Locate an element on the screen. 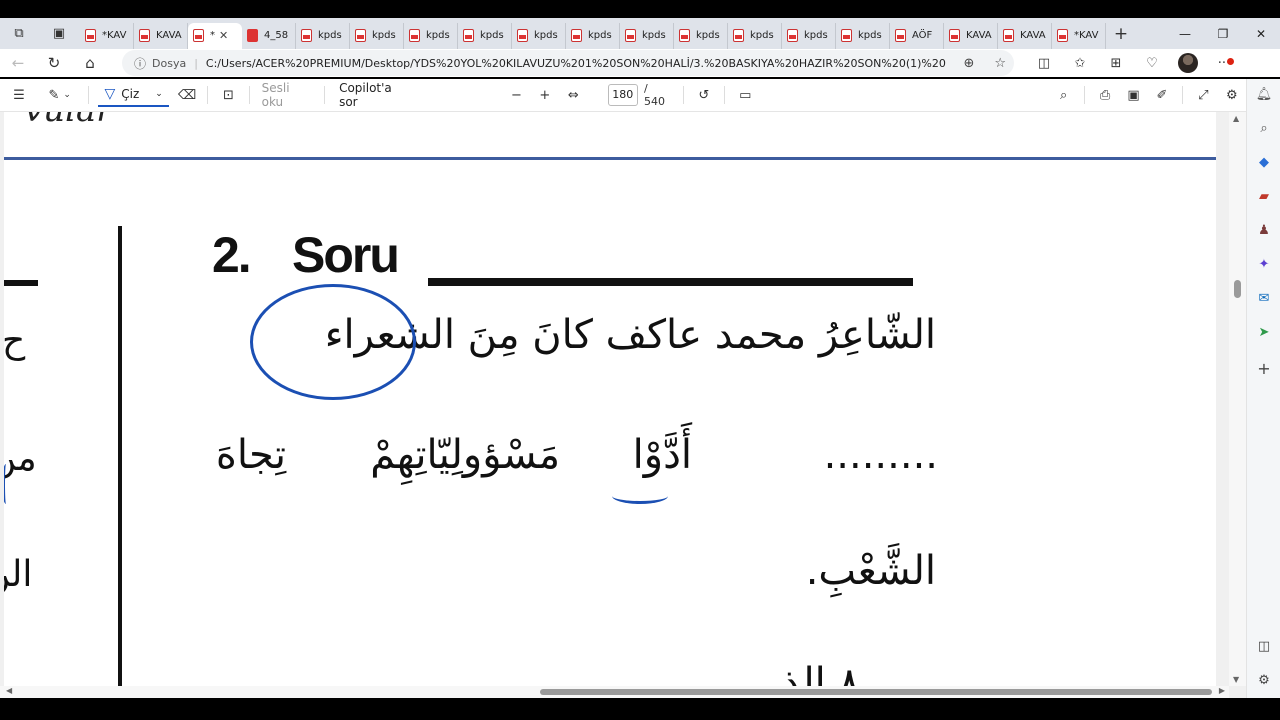  games-icon: ♟ is located at coordinates (1263, 230).